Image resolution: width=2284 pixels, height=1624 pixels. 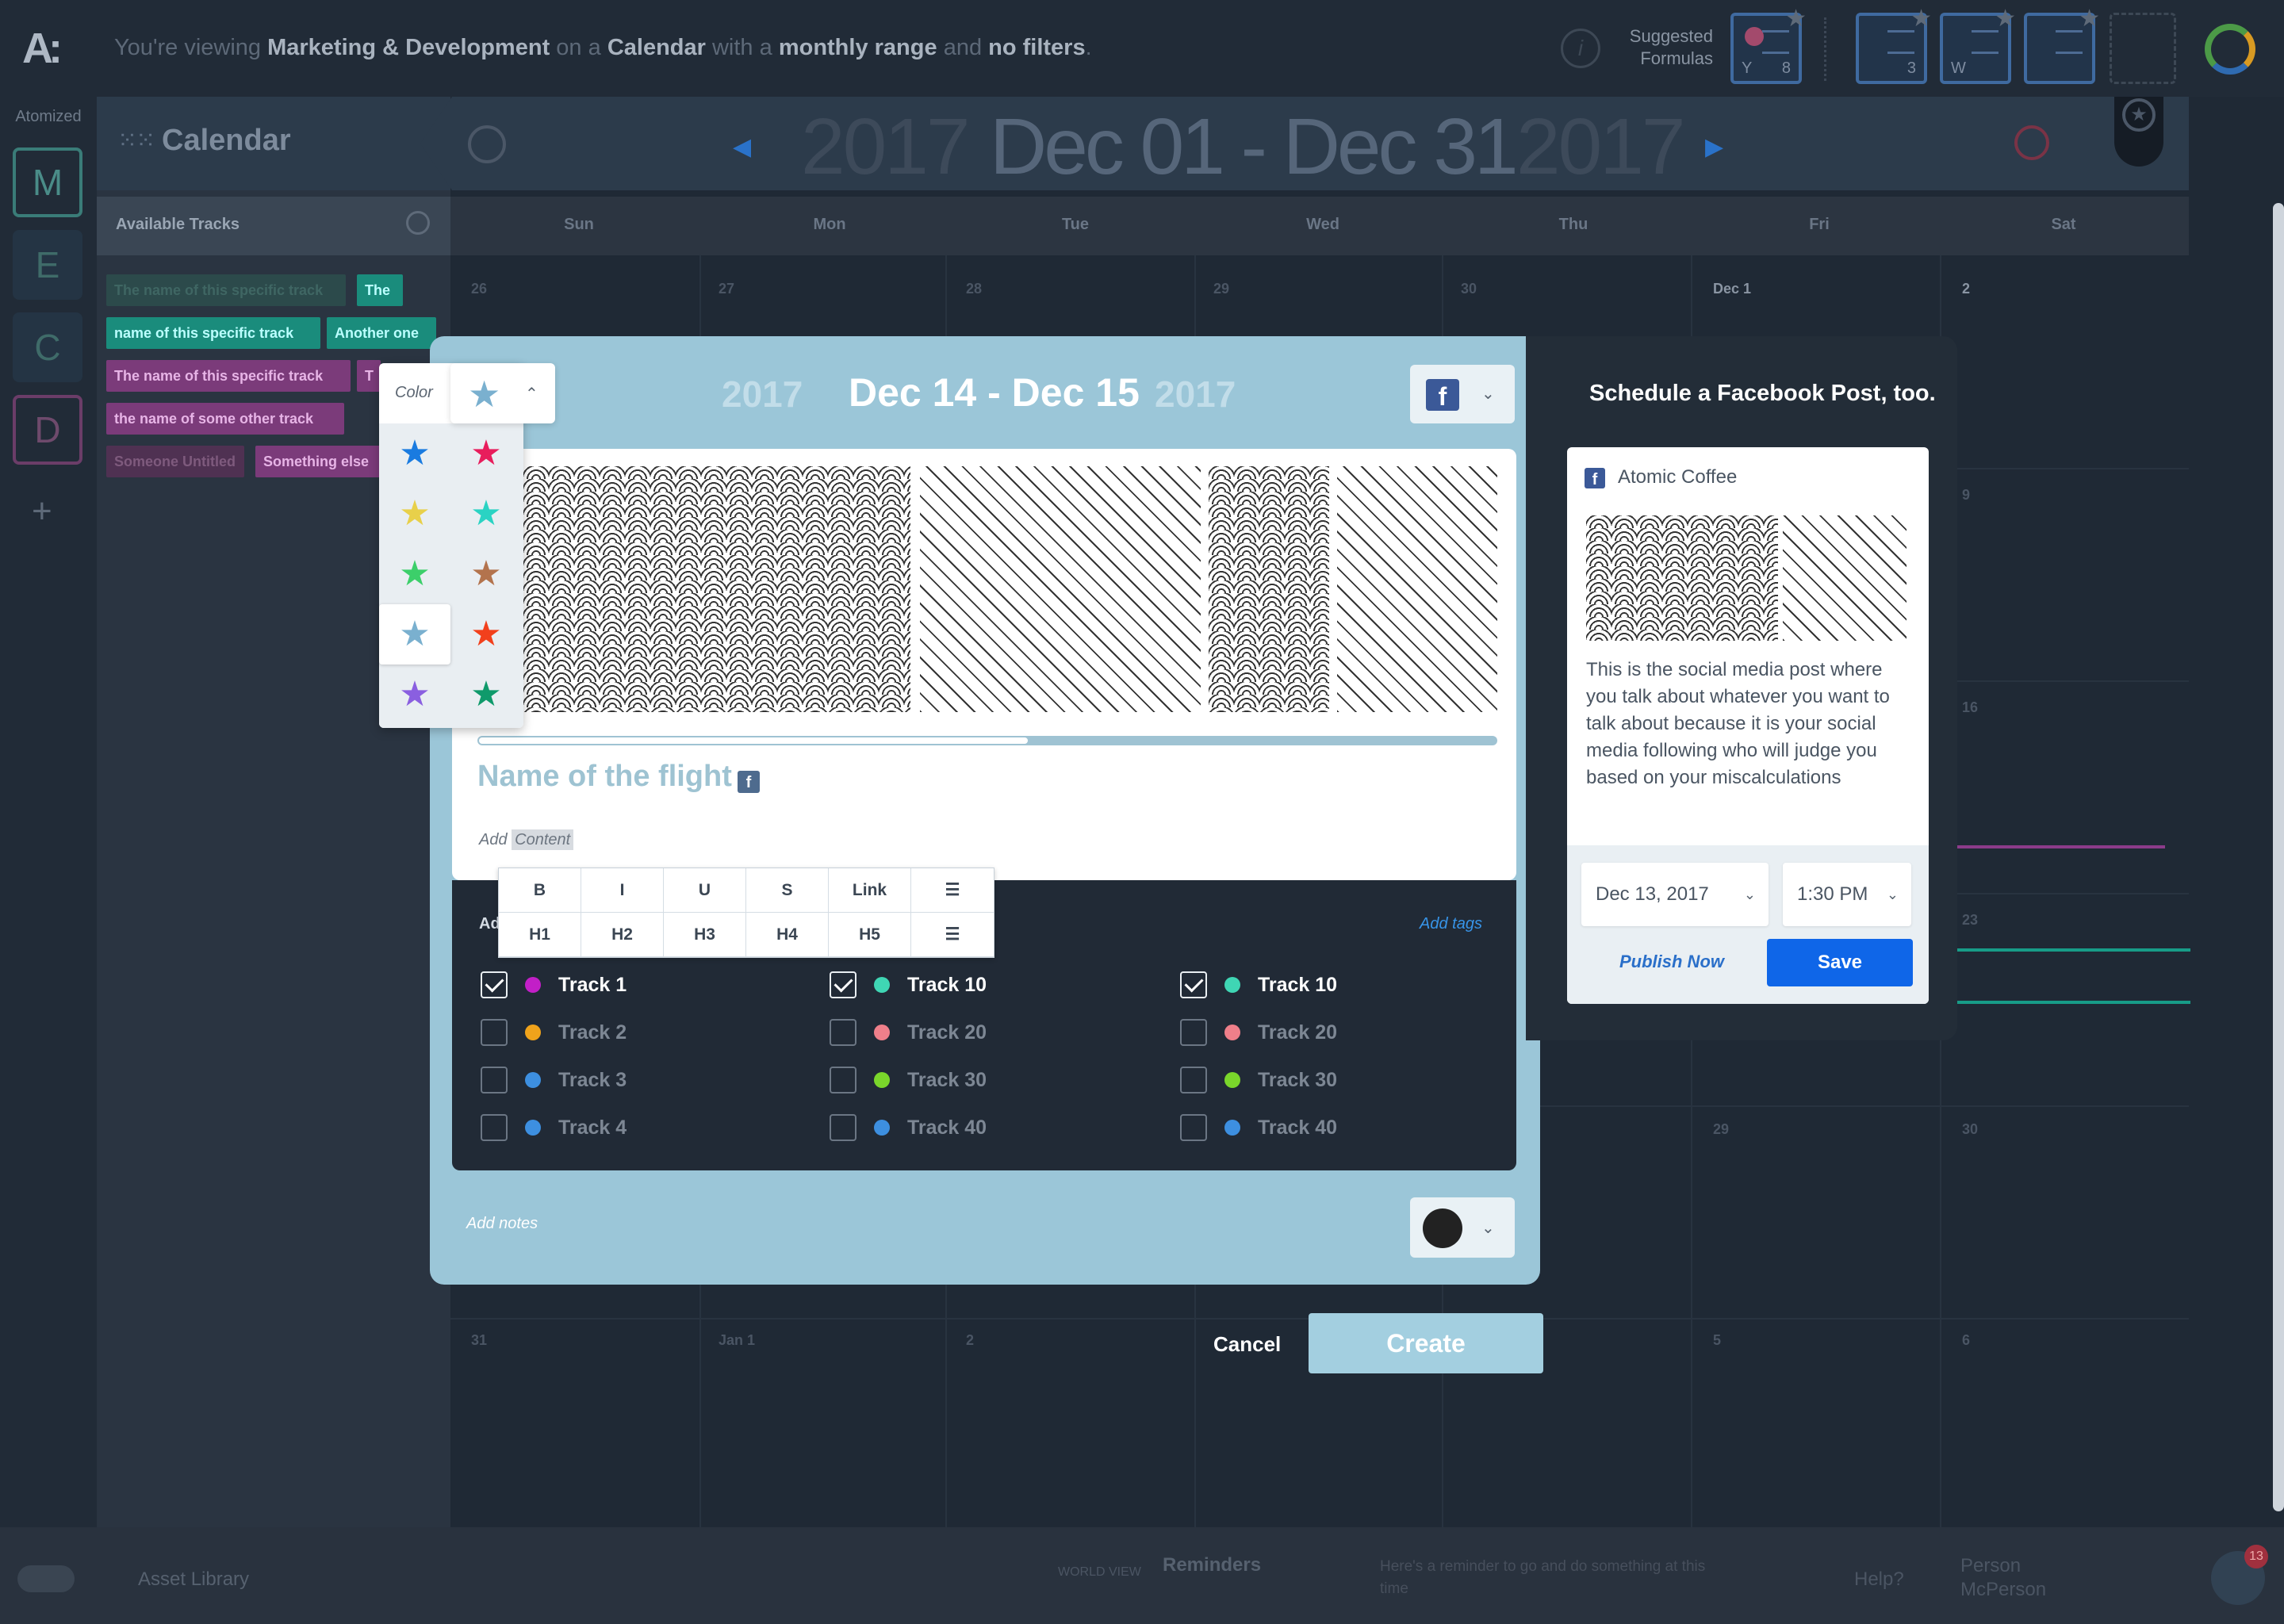 What do you see at coordinates (408, 47) in the screenshot?
I see `view-team: Marketing & Development` at bounding box center [408, 47].